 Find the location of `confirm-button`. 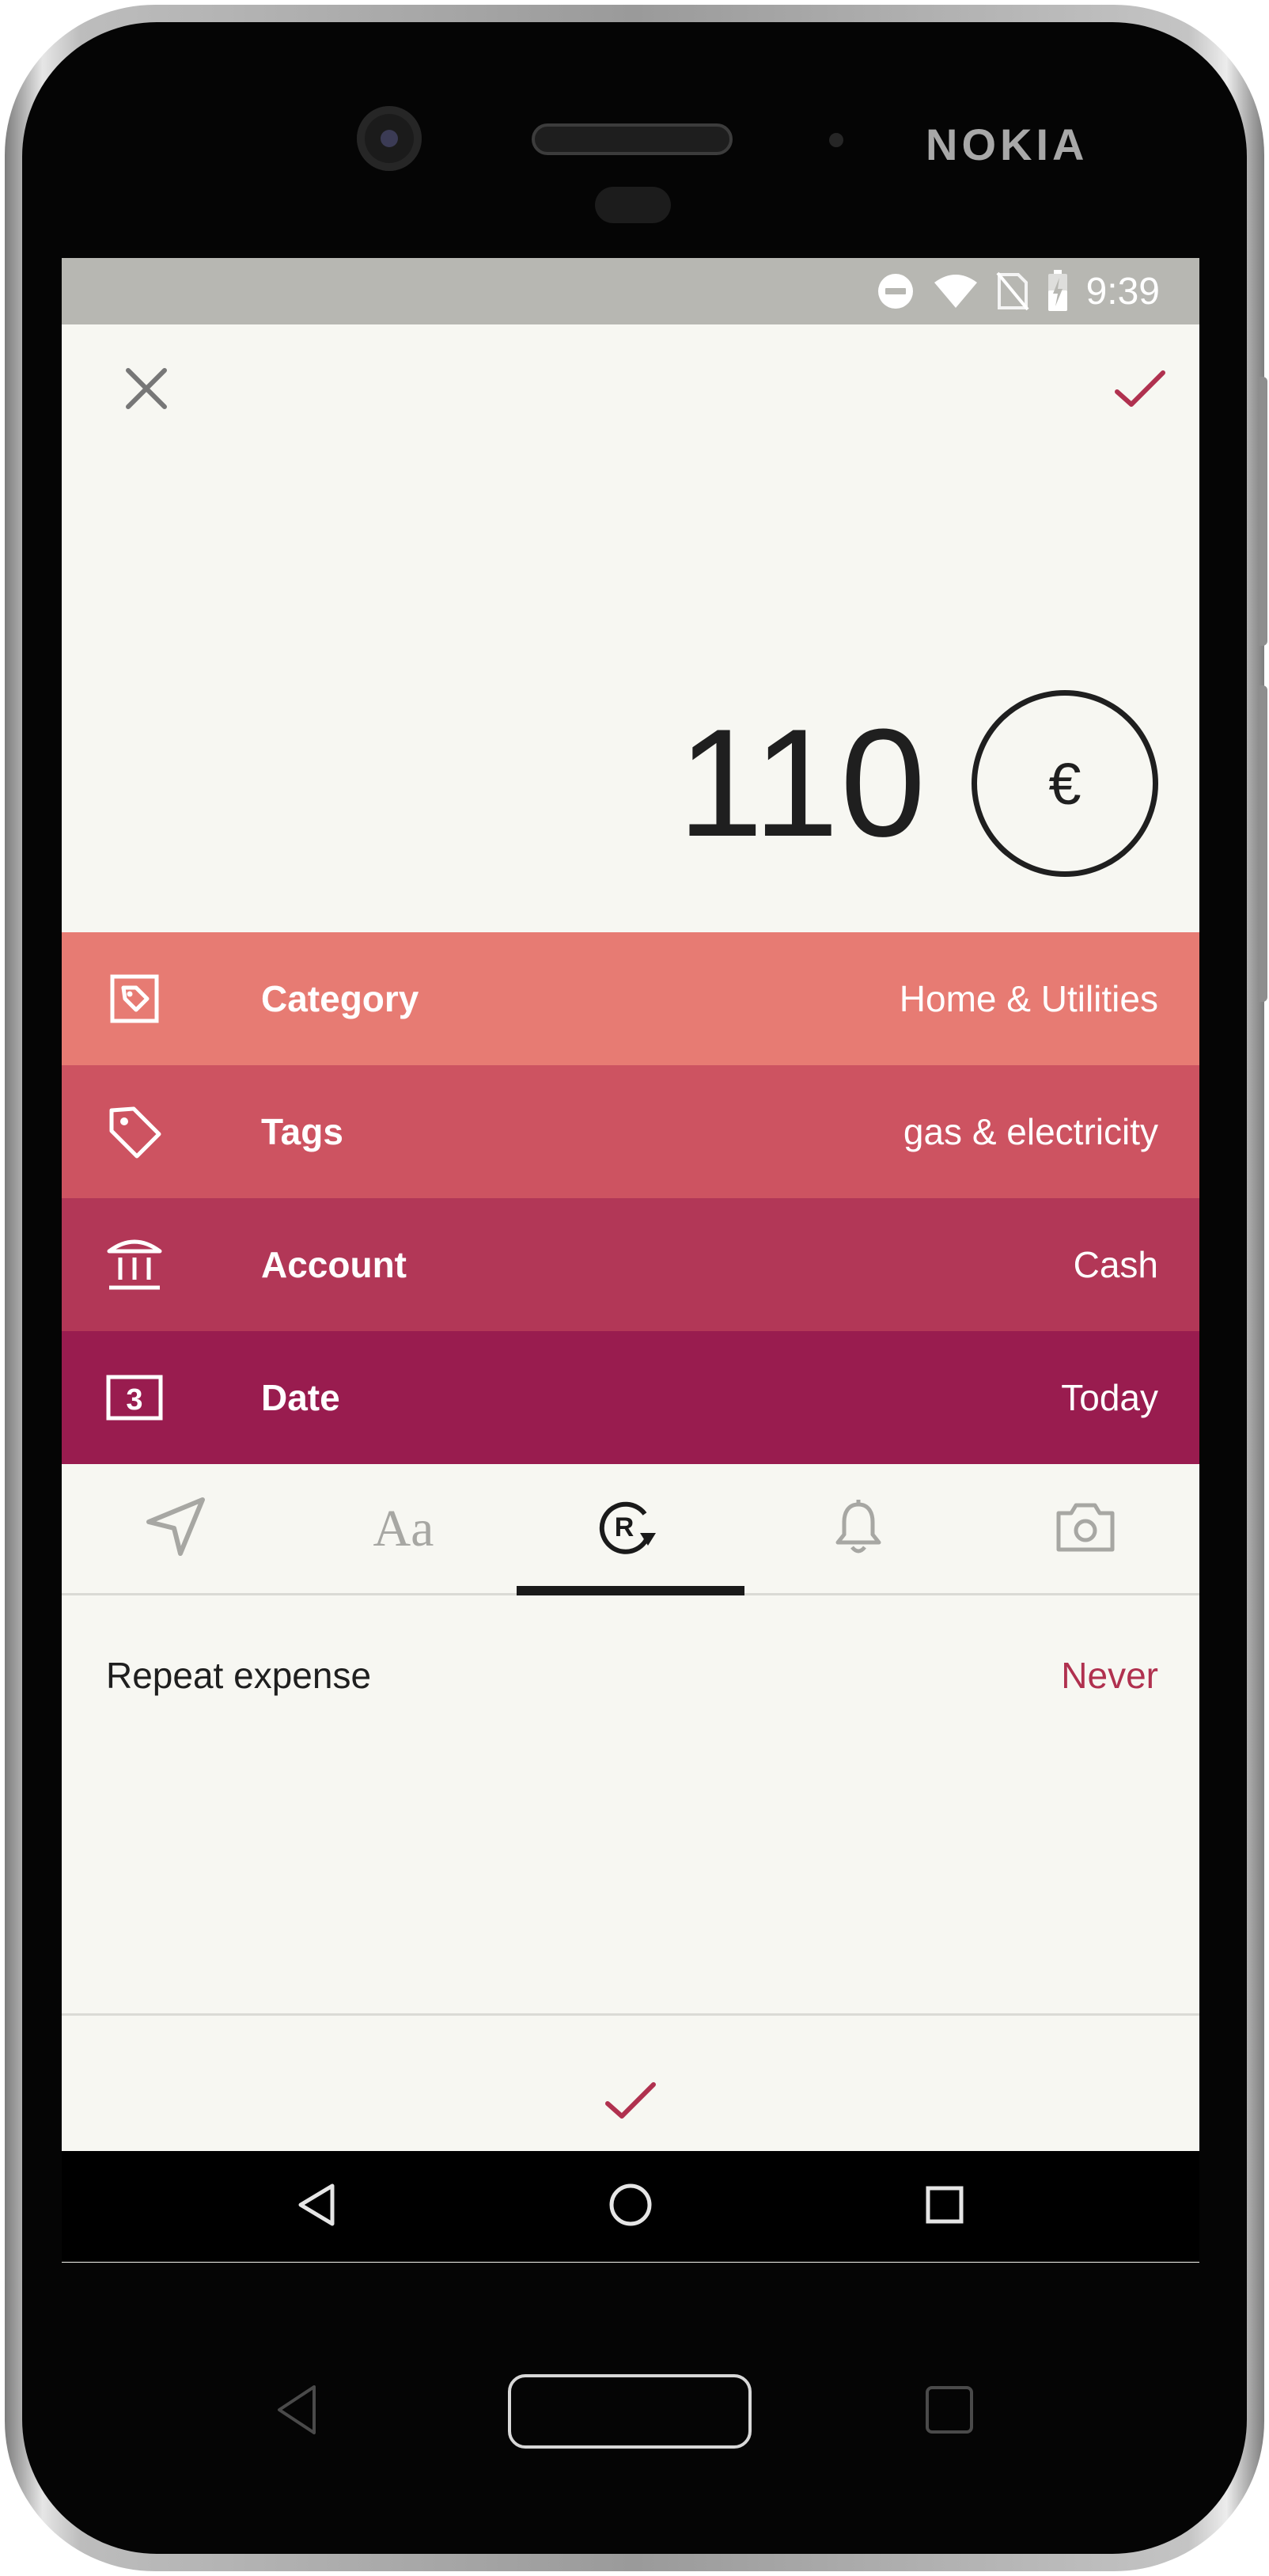

confirm-button is located at coordinates (630, 2101).